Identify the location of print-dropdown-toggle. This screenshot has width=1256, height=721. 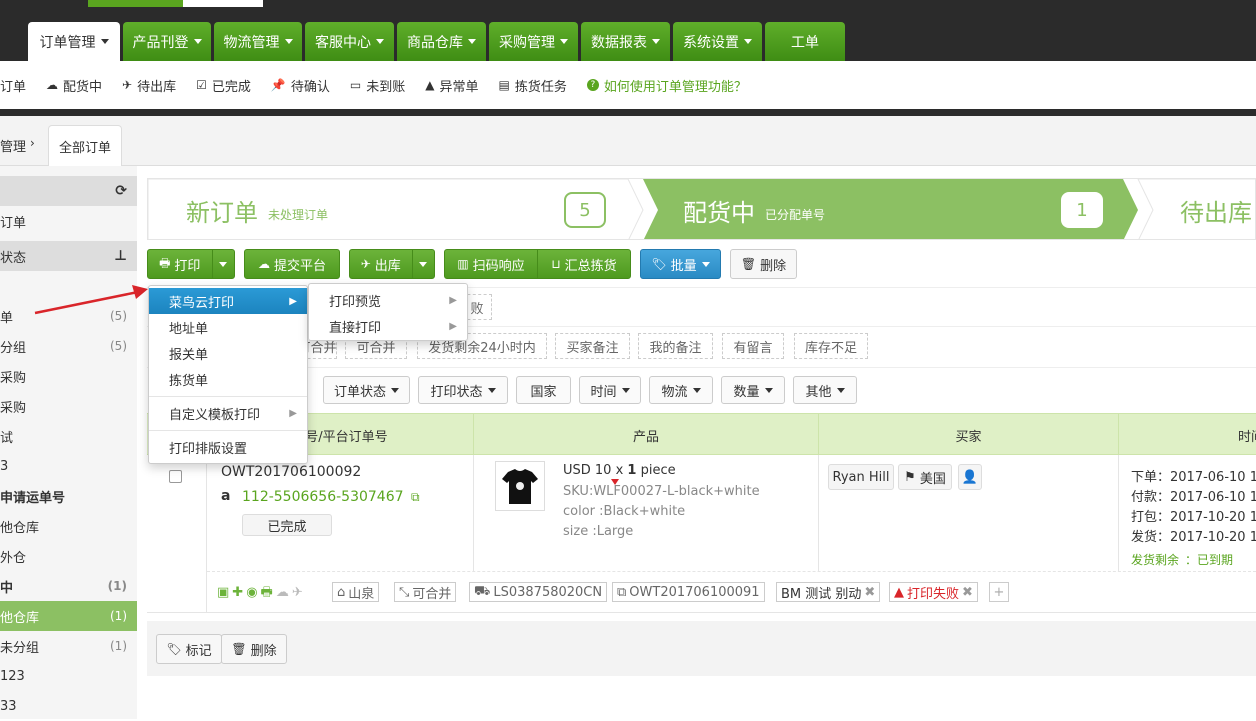
(224, 264).